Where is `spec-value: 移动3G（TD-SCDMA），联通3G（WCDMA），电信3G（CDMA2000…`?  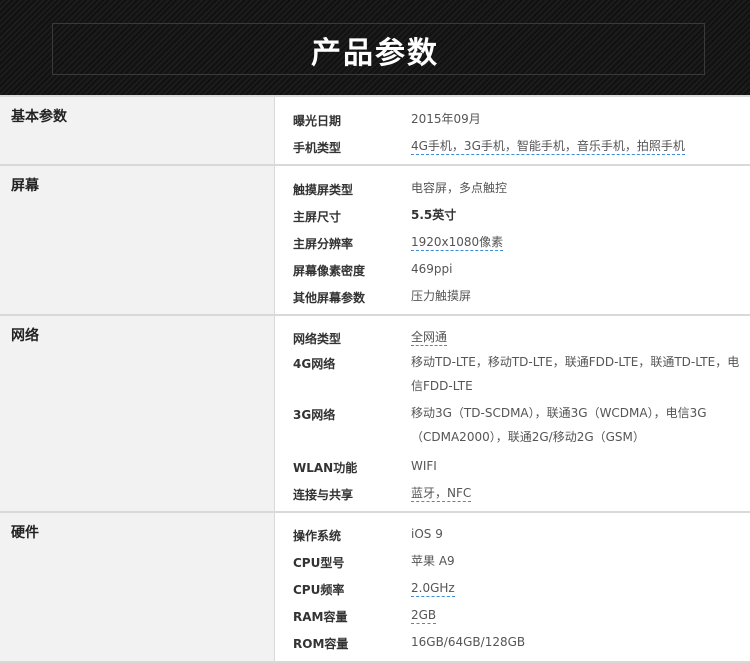 spec-value: 移动3G（TD-SCDMA），联通3G（WCDMA），电信3G（CDMA2000… is located at coordinates (559, 425).